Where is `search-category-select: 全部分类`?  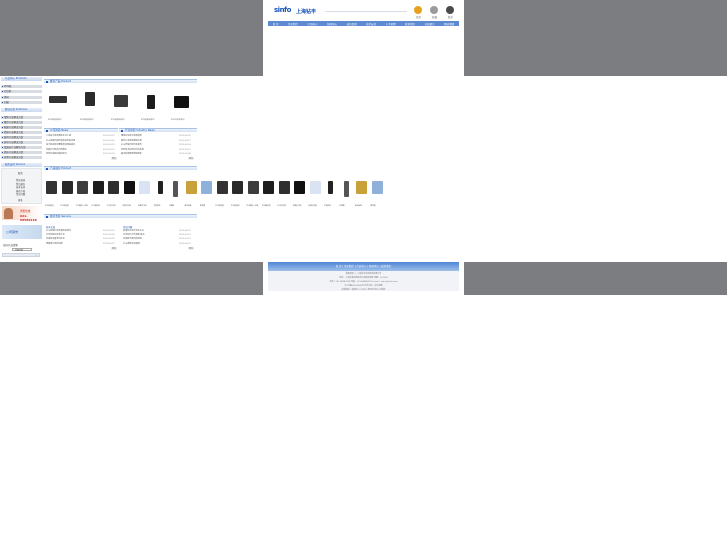 search-category-select: 全部分类 is located at coordinates (22, 250).